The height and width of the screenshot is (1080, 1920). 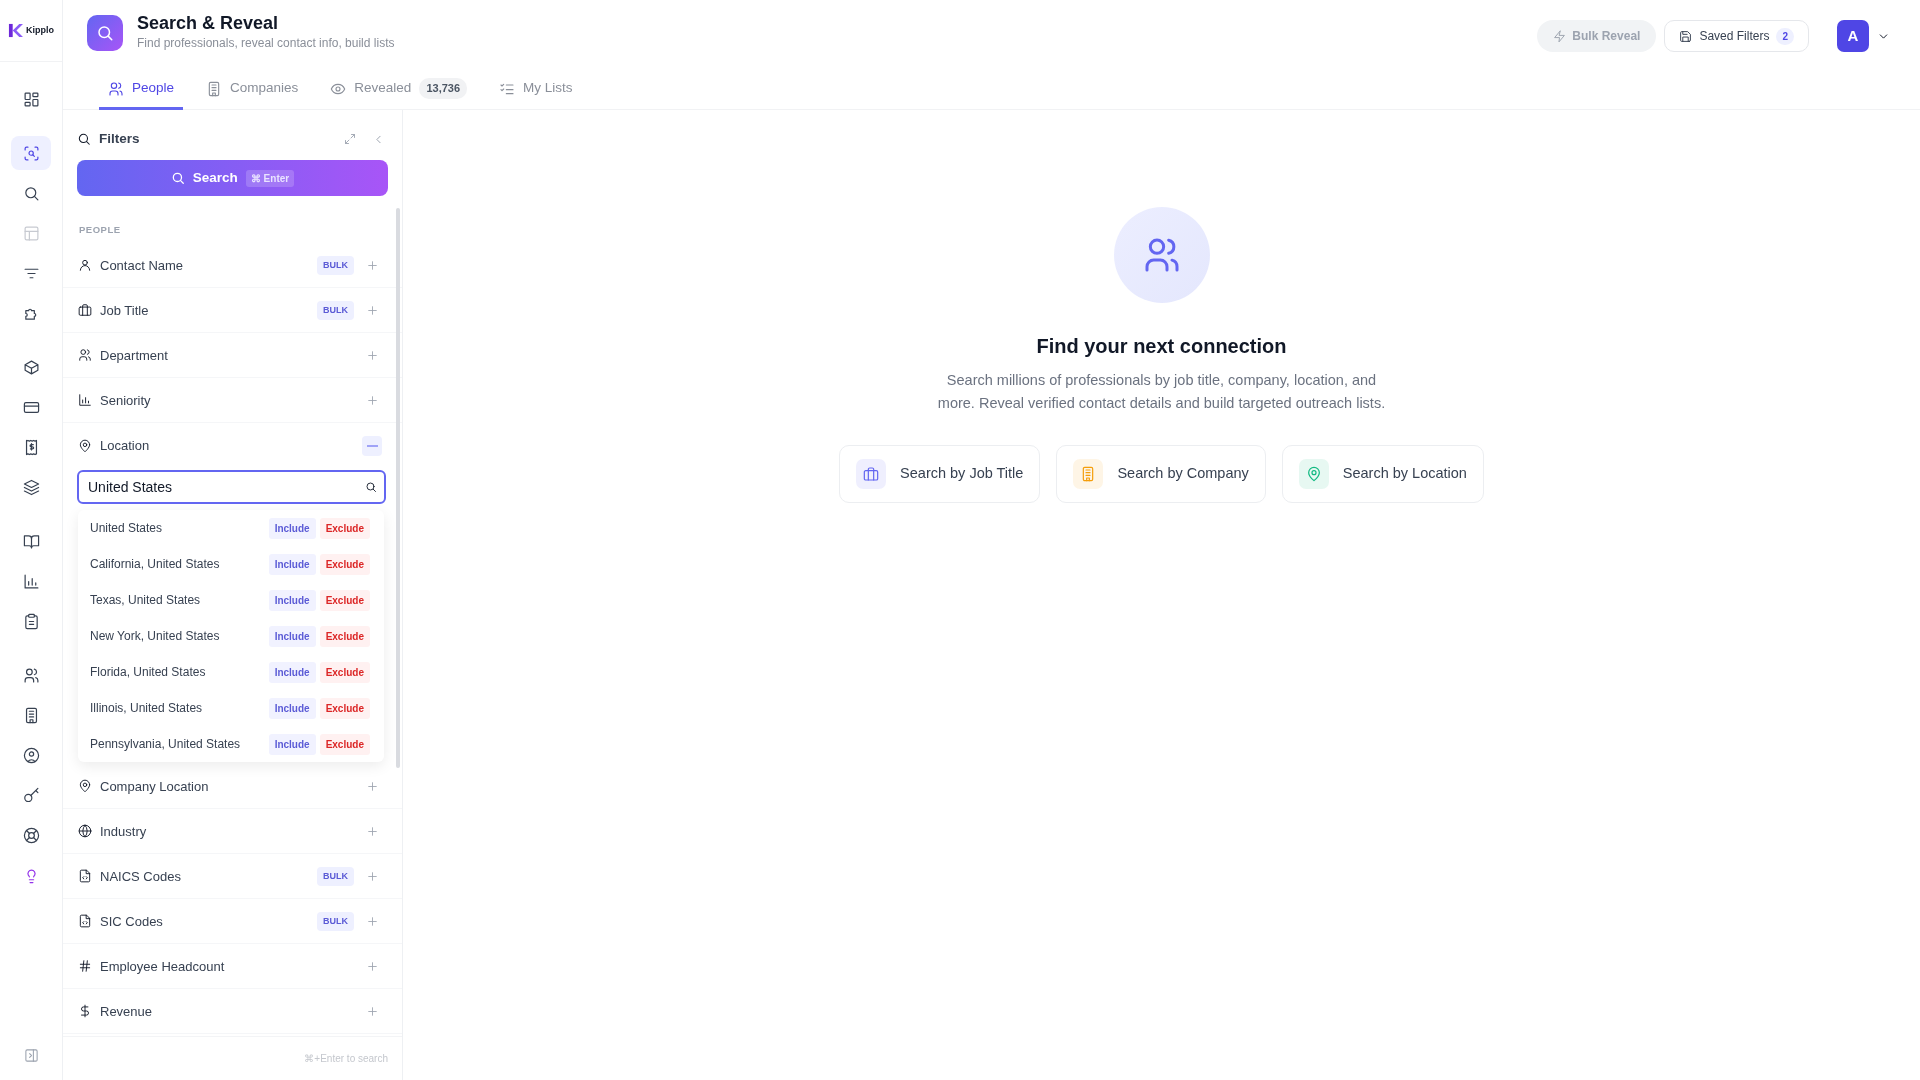 What do you see at coordinates (1161, 474) in the screenshot?
I see `quick-search-button: Search by Company` at bounding box center [1161, 474].